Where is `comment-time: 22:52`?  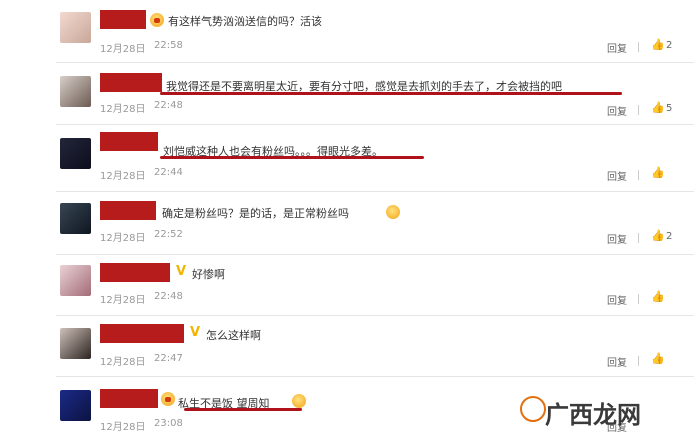 comment-time: 22:52 is located at coordinates (168, 234).